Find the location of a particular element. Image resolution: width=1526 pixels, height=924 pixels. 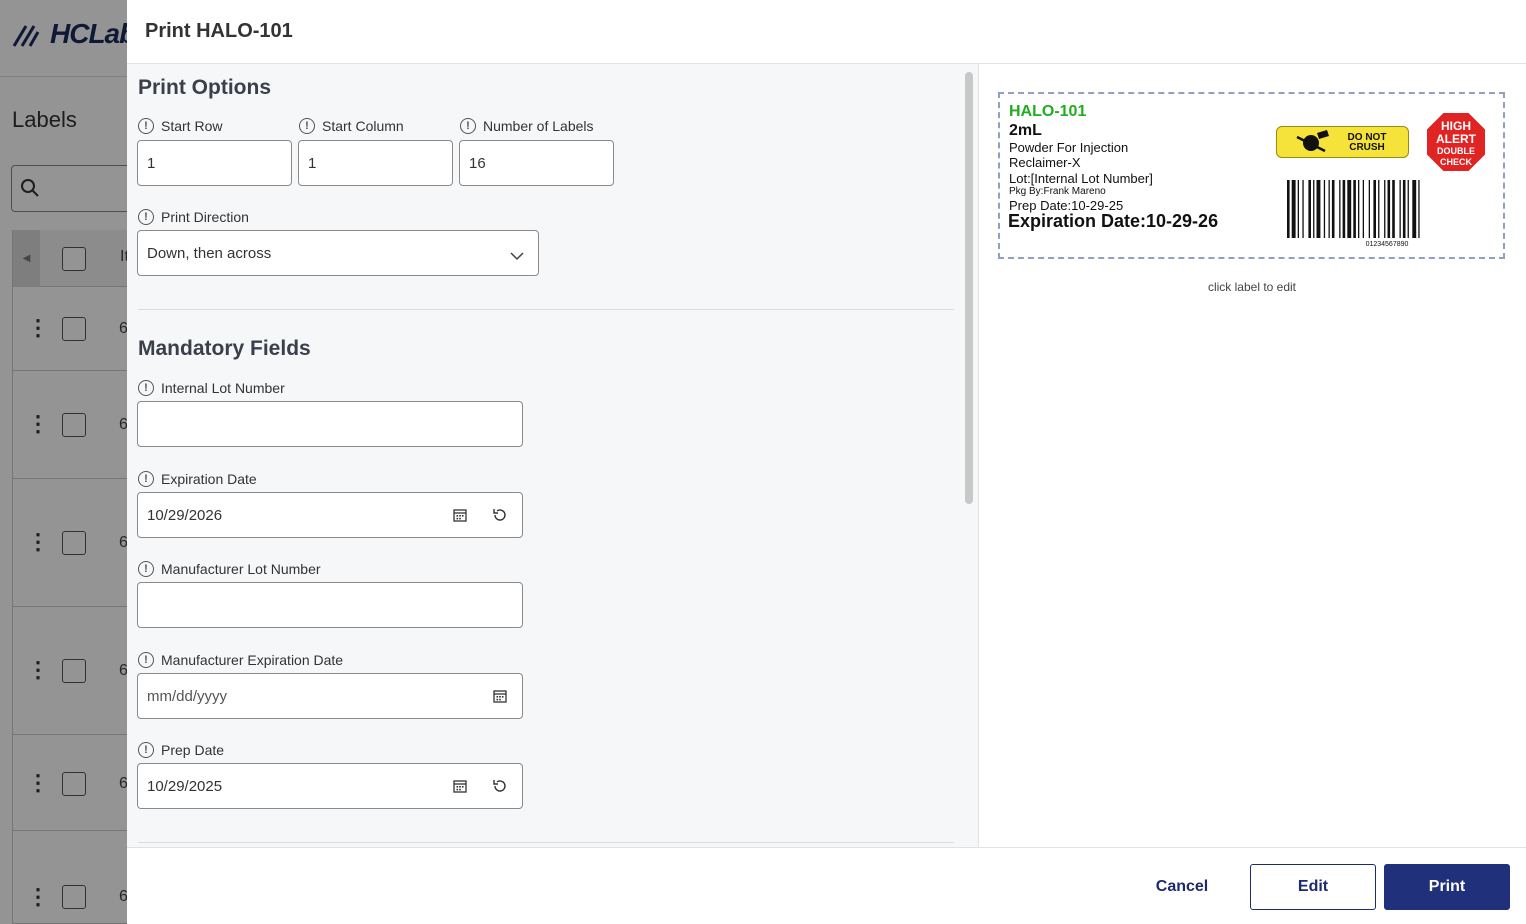

crush-hammer-icon is located at coordinates (1312, 141).